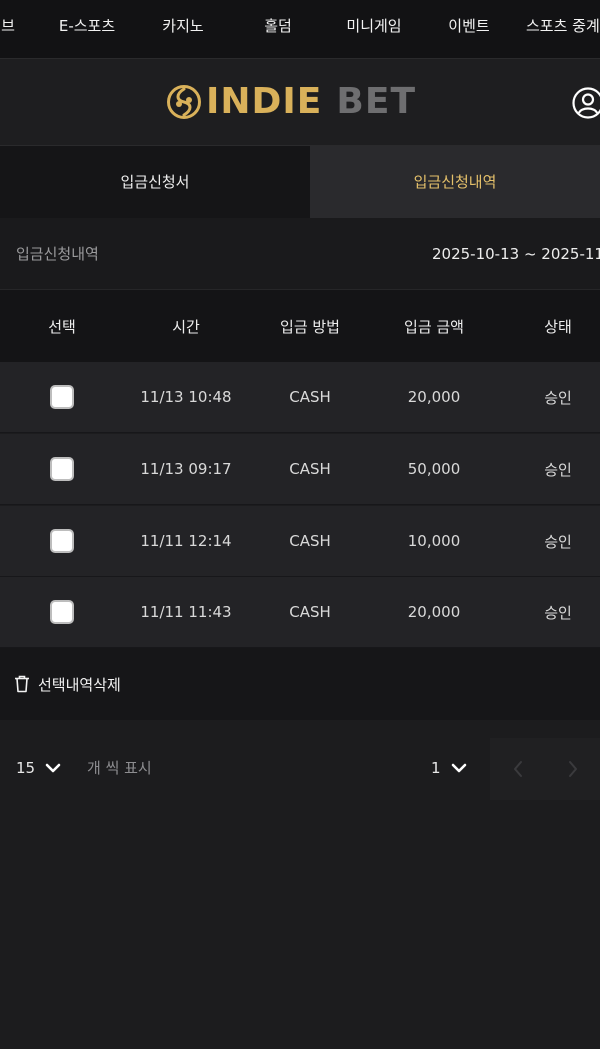  I want to click on filter-bar: 입금신청내역 2025-10-13 ~ 2025-11-13, so click(300, 254).